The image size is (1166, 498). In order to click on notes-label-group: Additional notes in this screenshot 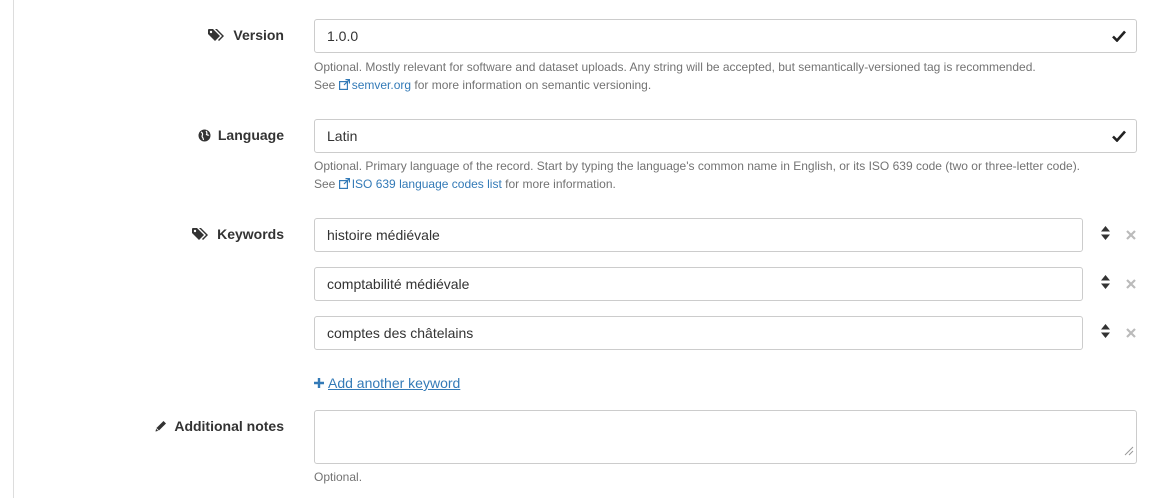, I will do `click(219, 426)`.